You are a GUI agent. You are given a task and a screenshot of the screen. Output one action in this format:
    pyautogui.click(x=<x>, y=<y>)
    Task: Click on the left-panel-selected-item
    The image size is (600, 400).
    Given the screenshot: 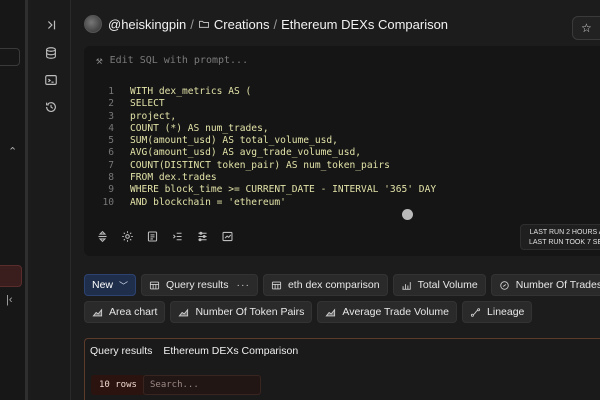 What is the action you would take?
    pyautogui.click(x=11, y=276)
    